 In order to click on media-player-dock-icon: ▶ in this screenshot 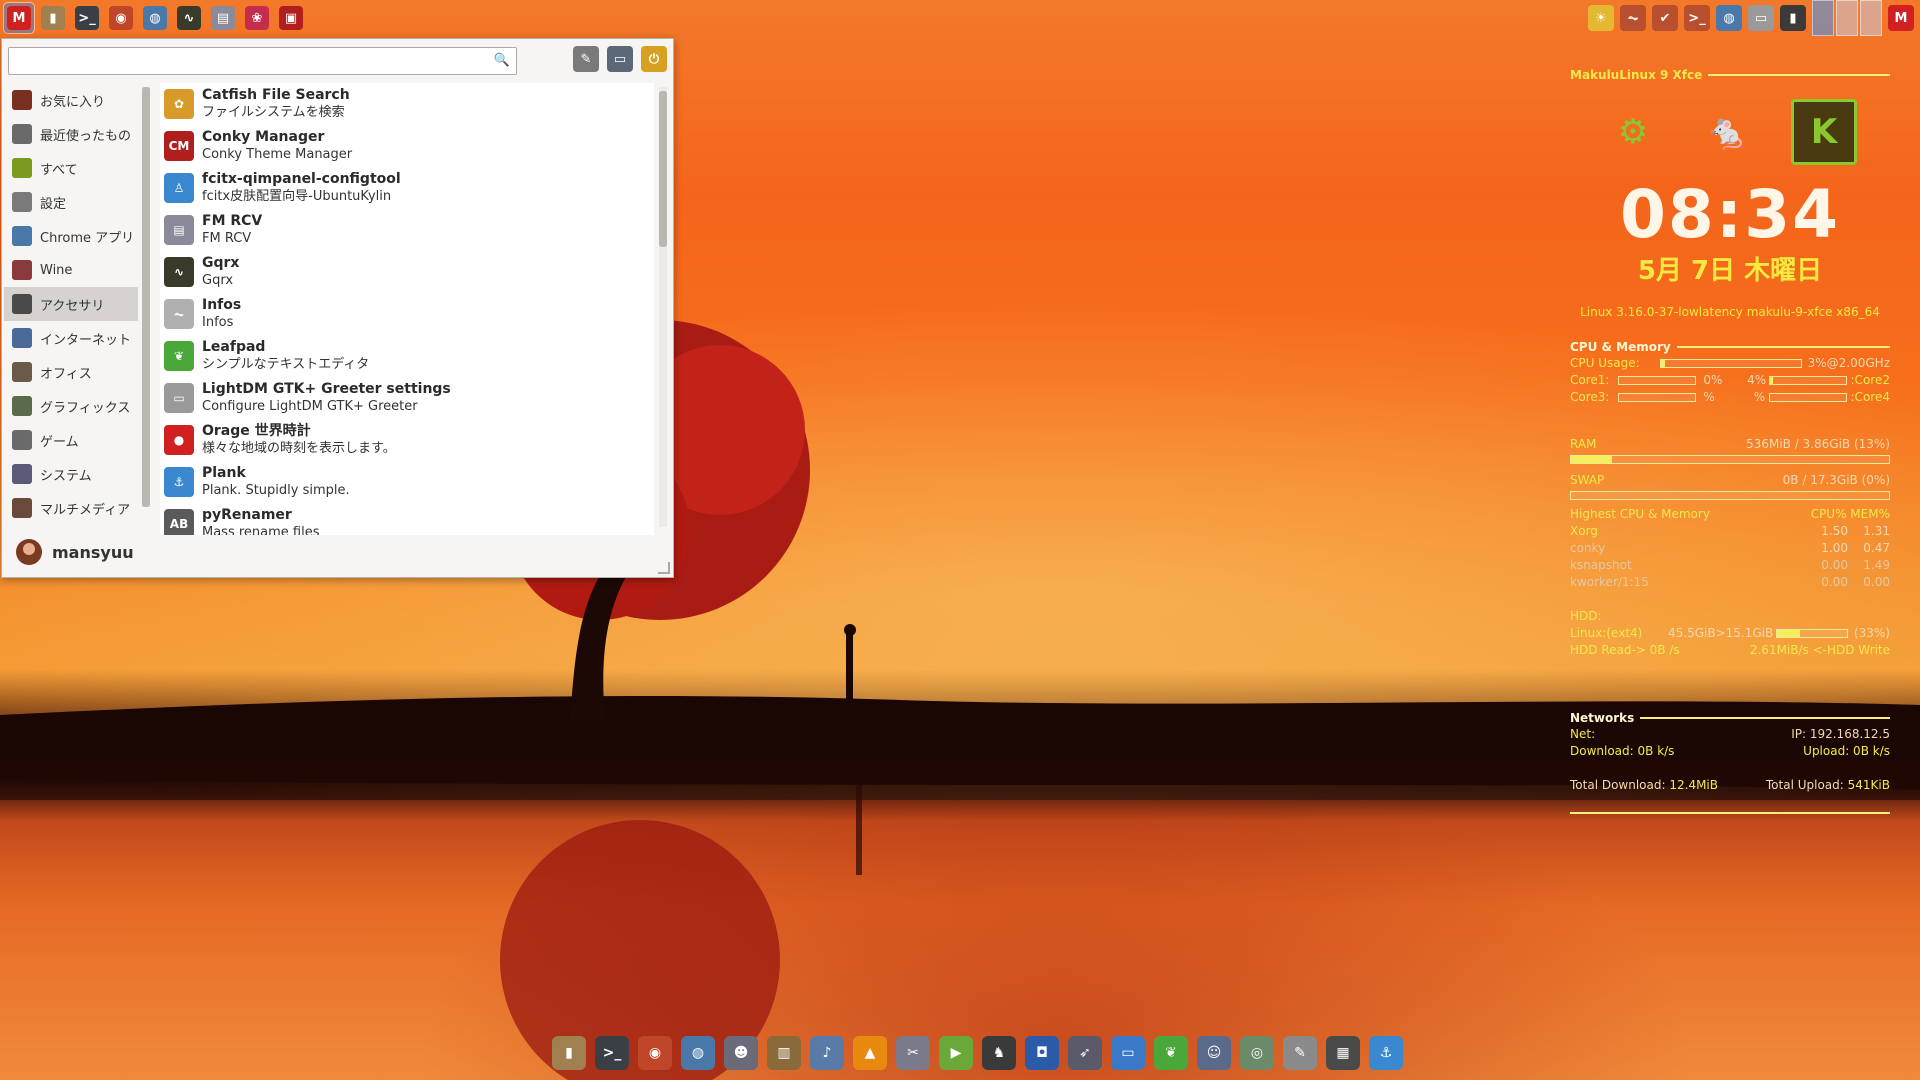, I will do `click(956, 1053)`.